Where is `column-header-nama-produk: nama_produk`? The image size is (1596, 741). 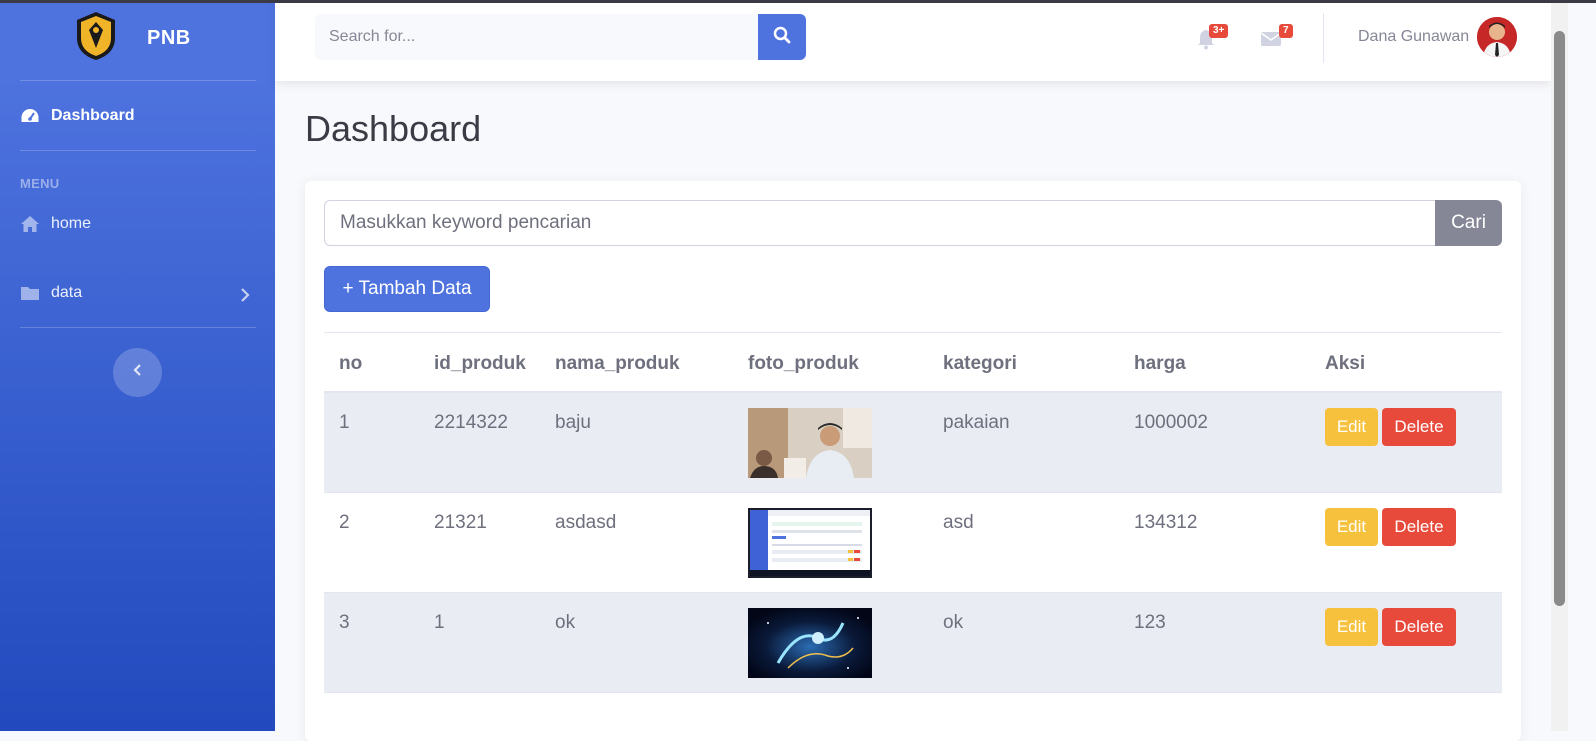
column-header-nama-produk: nama_produk is located at coordinates (617, 363).